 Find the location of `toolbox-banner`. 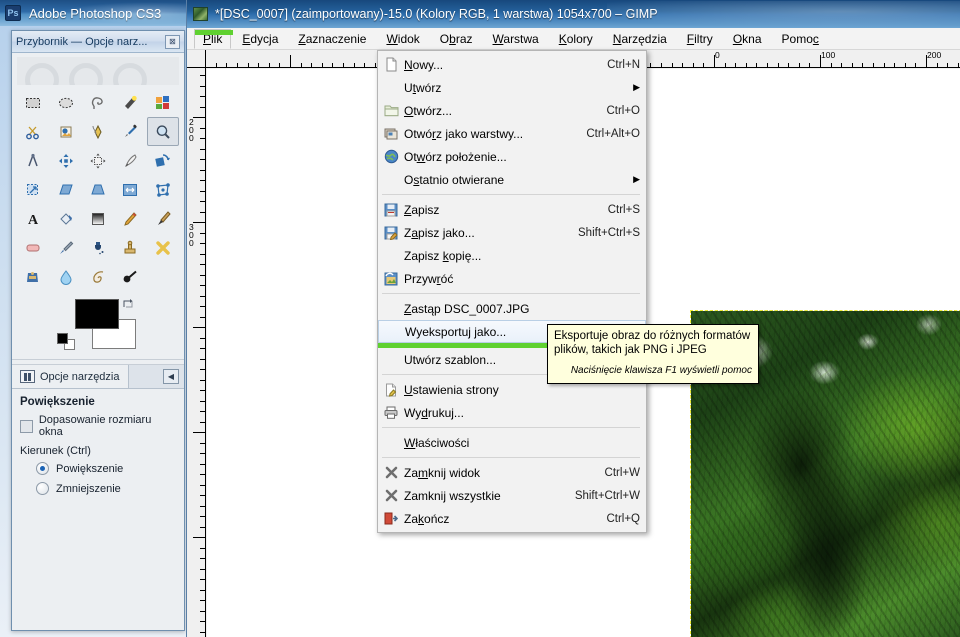

toolbox-banner is located at coordinates (98, 71).